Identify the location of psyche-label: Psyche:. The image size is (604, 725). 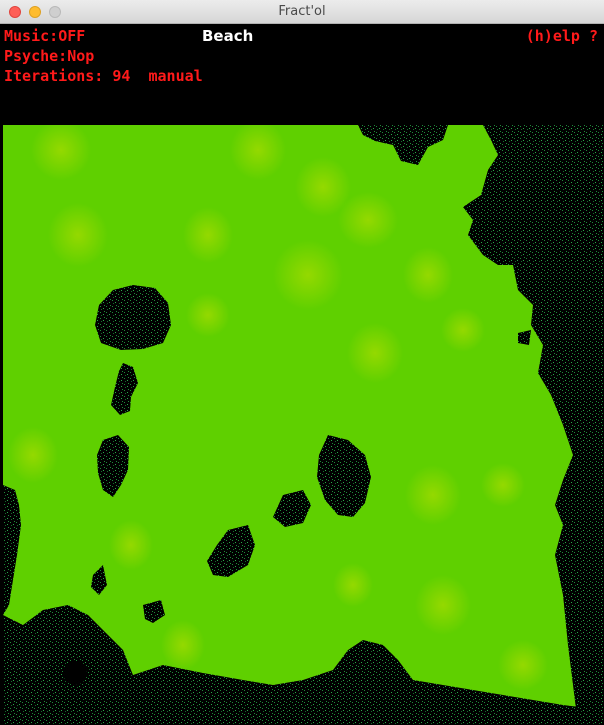
(36, 56).